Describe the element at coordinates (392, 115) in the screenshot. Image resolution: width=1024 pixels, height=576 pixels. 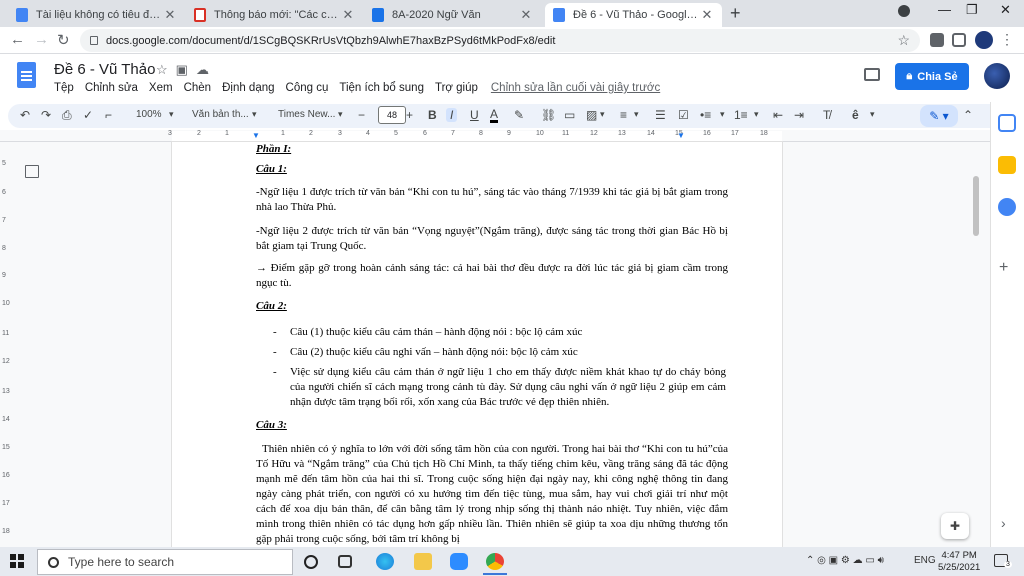
I see `font-size-field: 48` at that location.